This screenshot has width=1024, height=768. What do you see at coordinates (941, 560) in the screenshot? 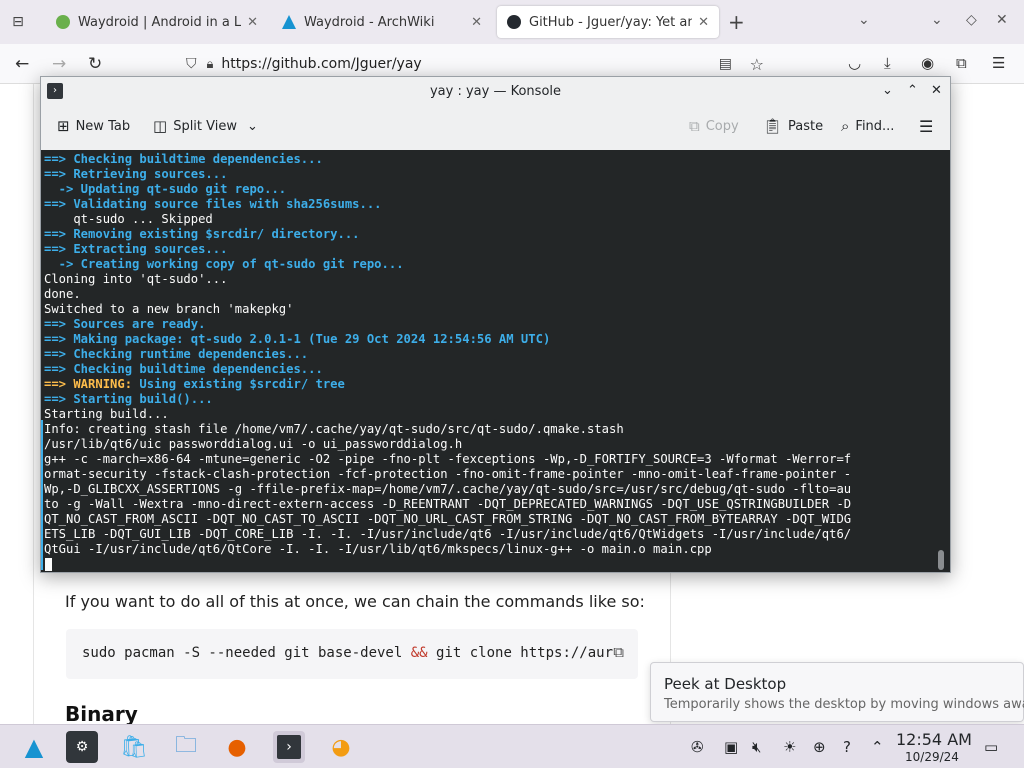
I see `scrollbar-thumb` at bounding box center [941, 560].